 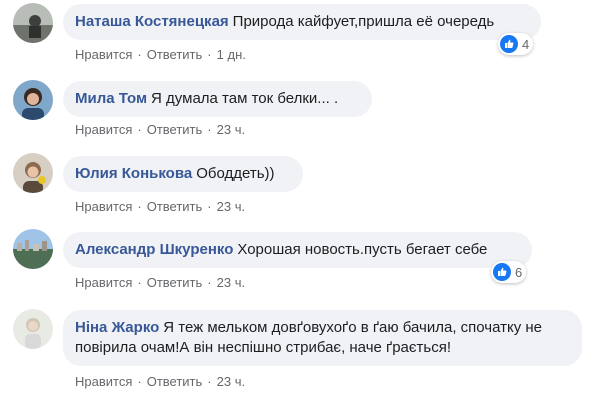 I want to click on comment-author: Александр Шкуренко, so click(x=154, y=249).